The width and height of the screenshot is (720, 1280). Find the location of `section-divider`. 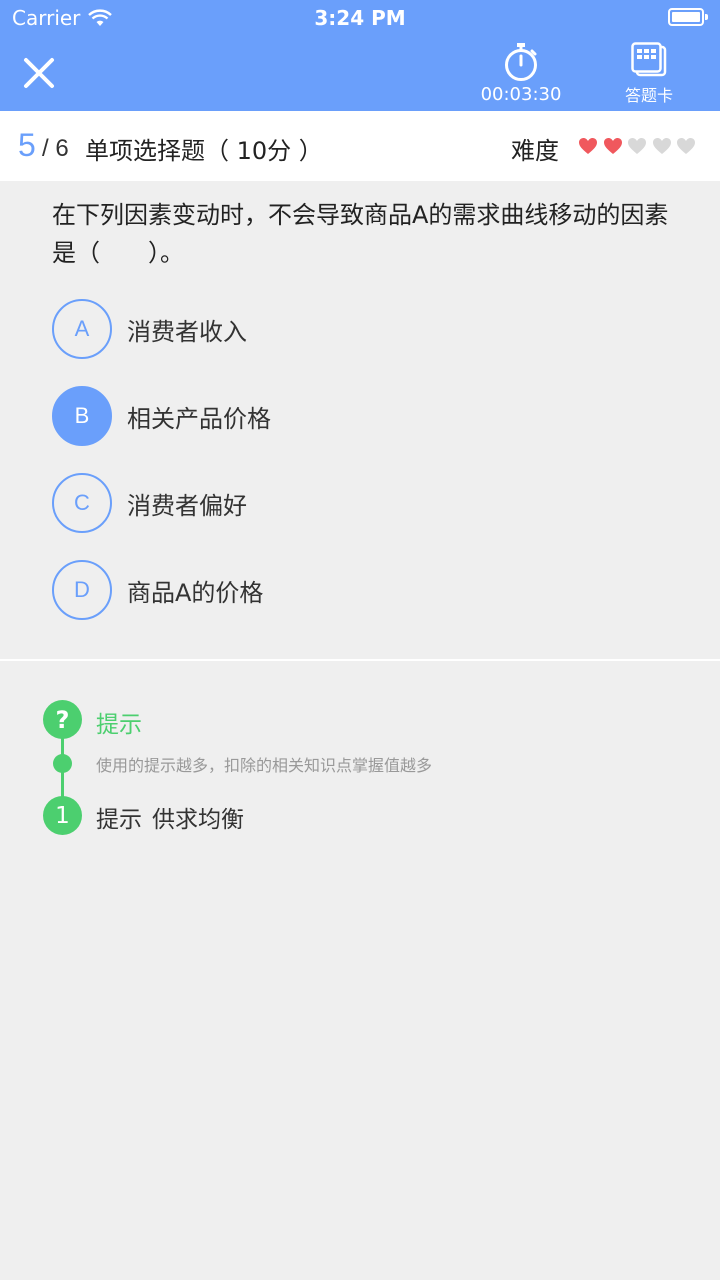

section-divider is located at coordinates (360, 660).